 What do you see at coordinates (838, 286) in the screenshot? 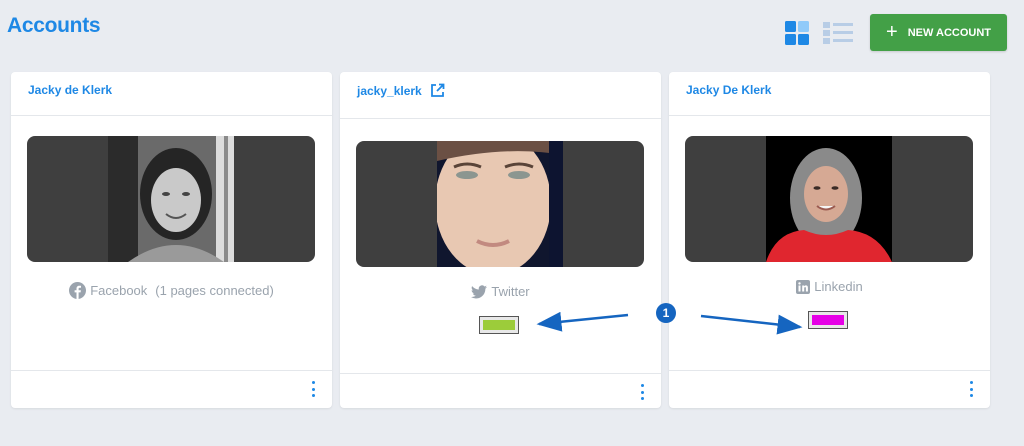
I see `network-name: Linkedin` at bounding box center [838, 286].